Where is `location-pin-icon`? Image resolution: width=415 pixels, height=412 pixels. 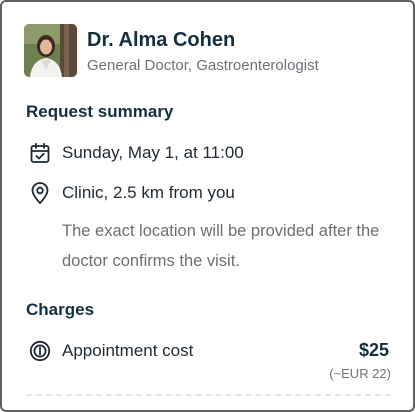 location-pin-icon is located at coordinates (40, 193).